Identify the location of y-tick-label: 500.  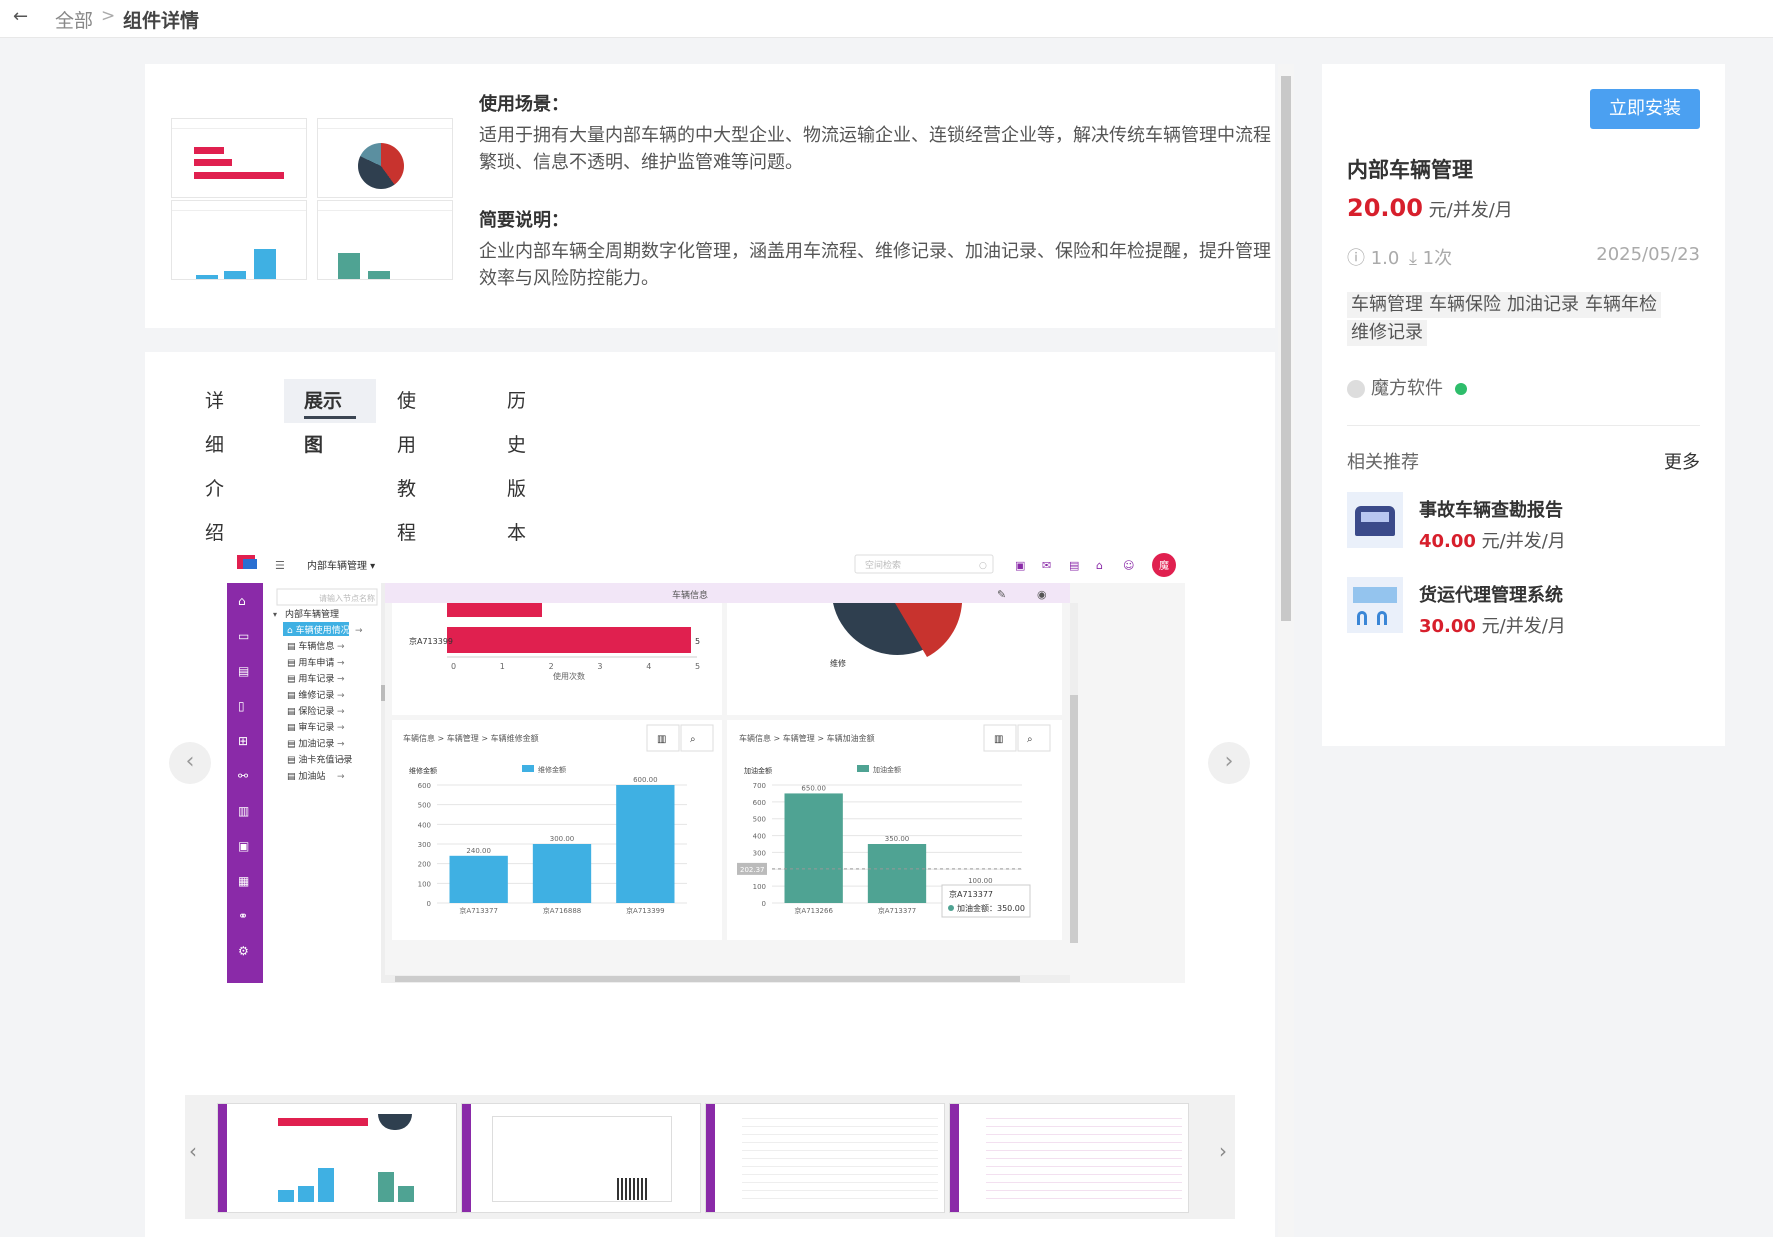
(759, 820).